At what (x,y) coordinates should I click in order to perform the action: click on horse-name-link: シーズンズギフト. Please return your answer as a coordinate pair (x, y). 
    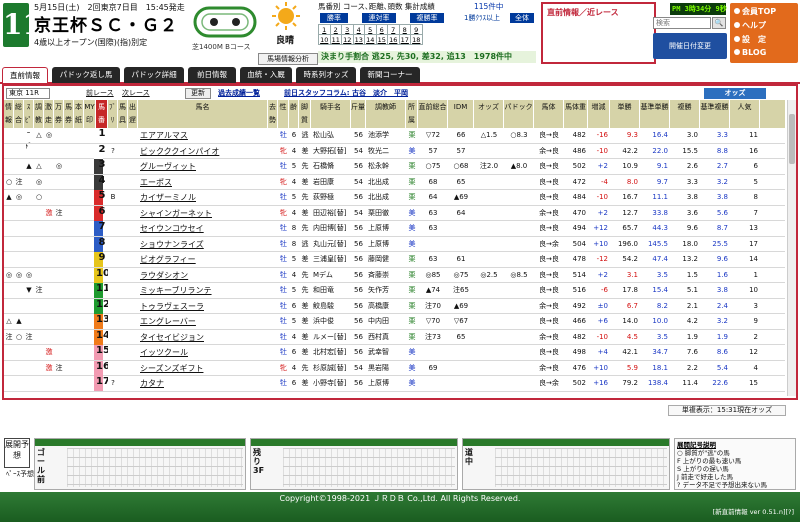
    Looking at the image, I should click on (203, 368).